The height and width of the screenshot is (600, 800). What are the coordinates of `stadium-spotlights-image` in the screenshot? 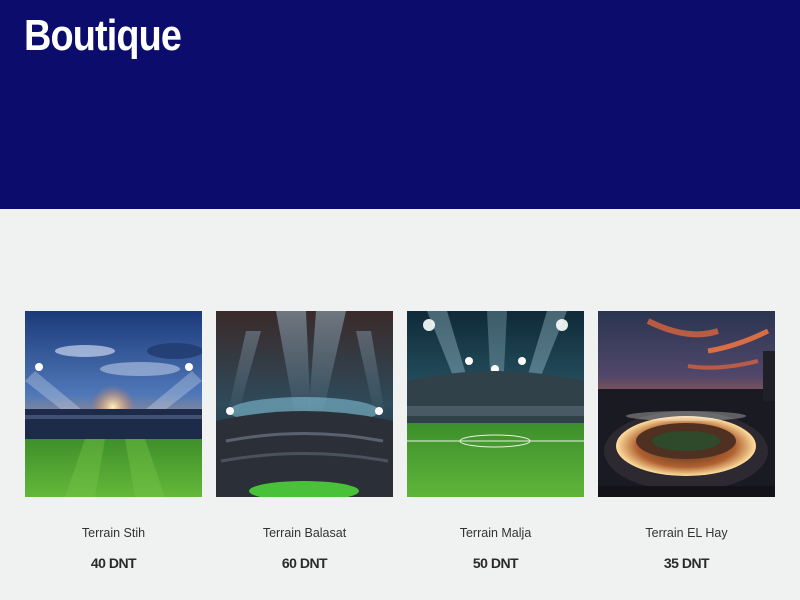 It's located at (304, 404).